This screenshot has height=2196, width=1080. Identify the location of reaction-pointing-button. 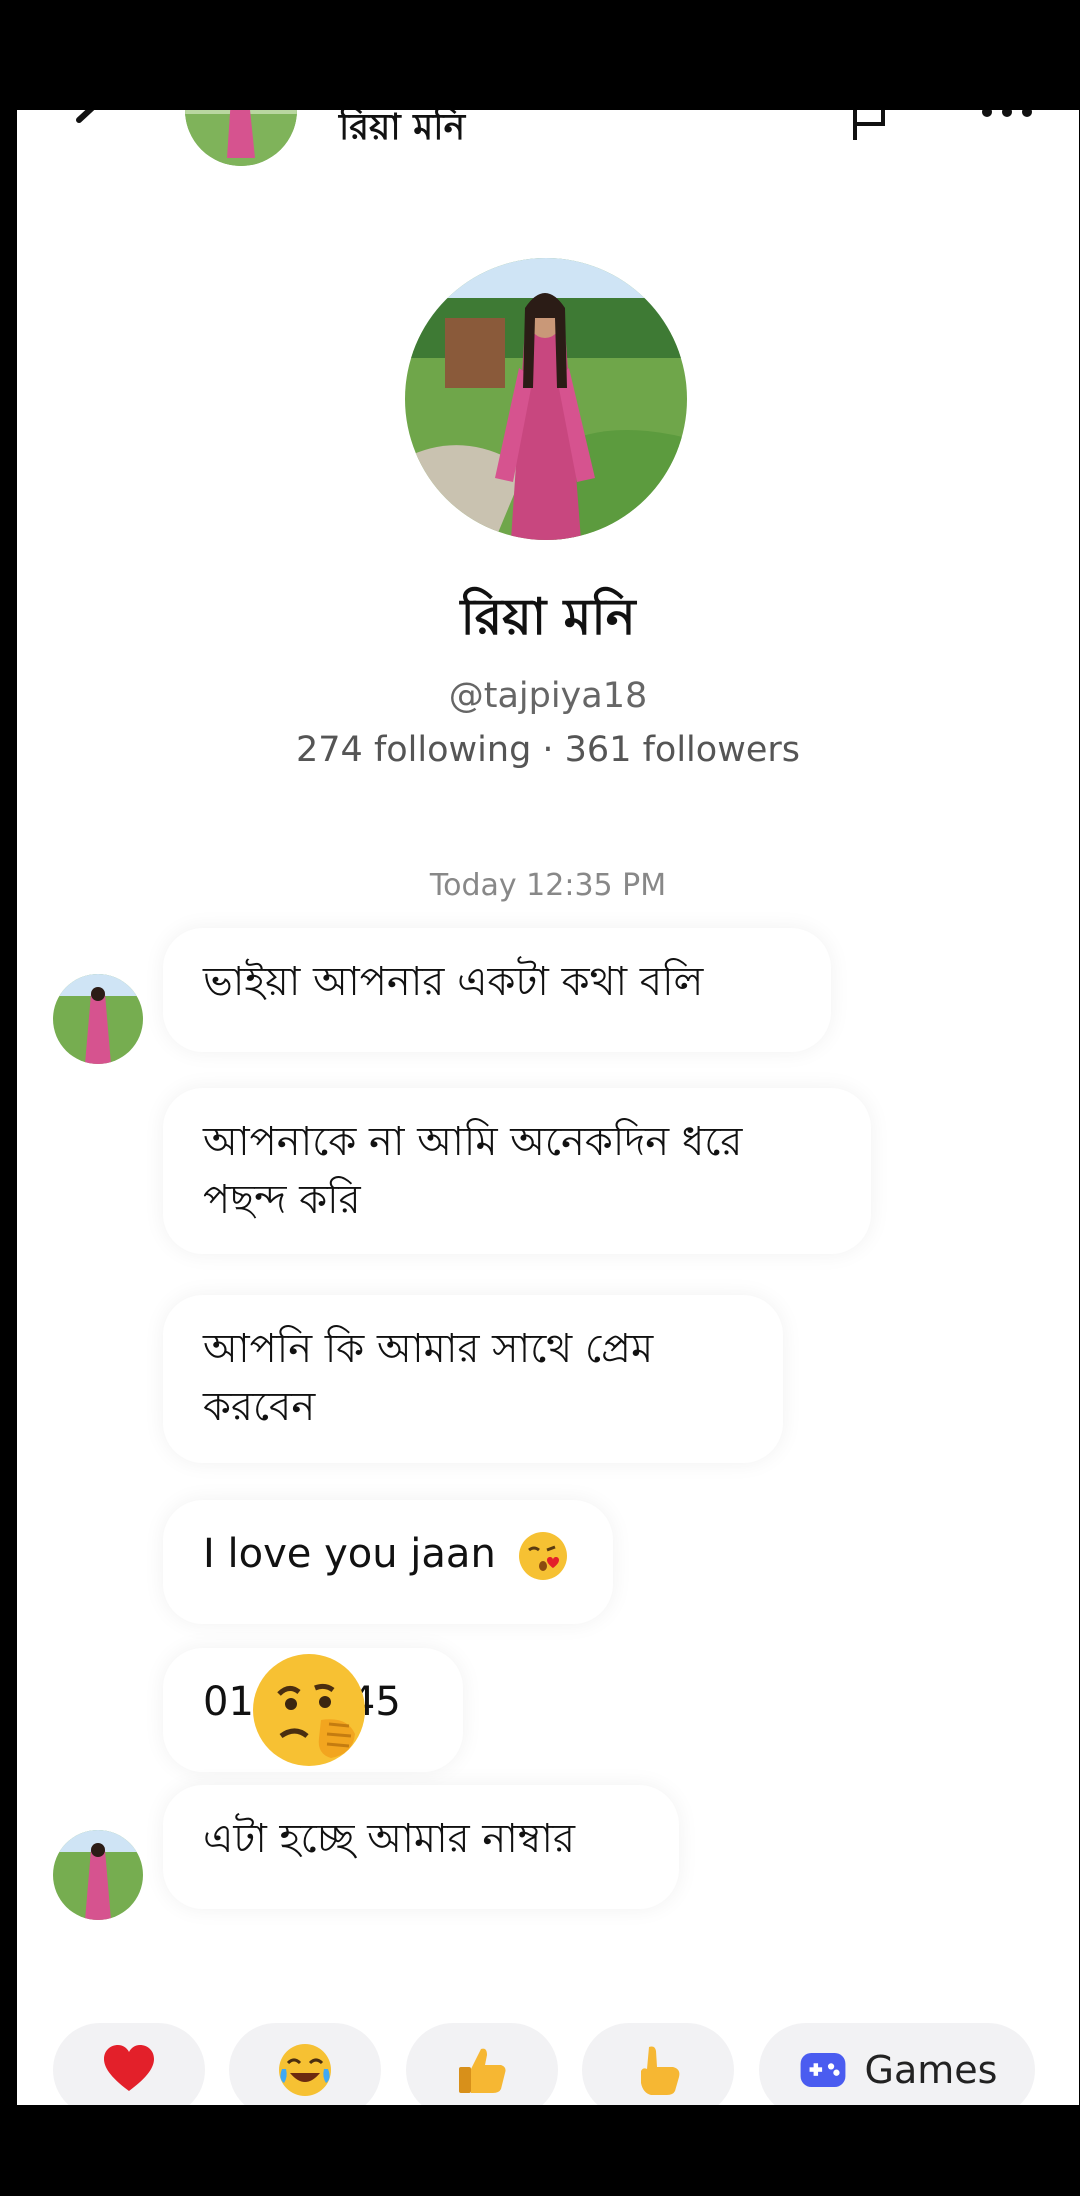
(658, 2064).